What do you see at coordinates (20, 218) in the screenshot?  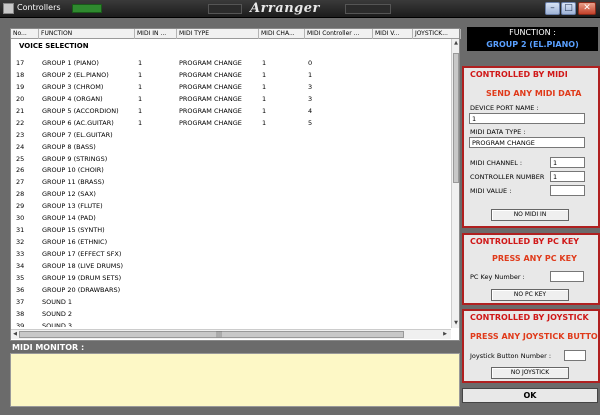 I see `row-number: 30` at bounding box center [20, 218].